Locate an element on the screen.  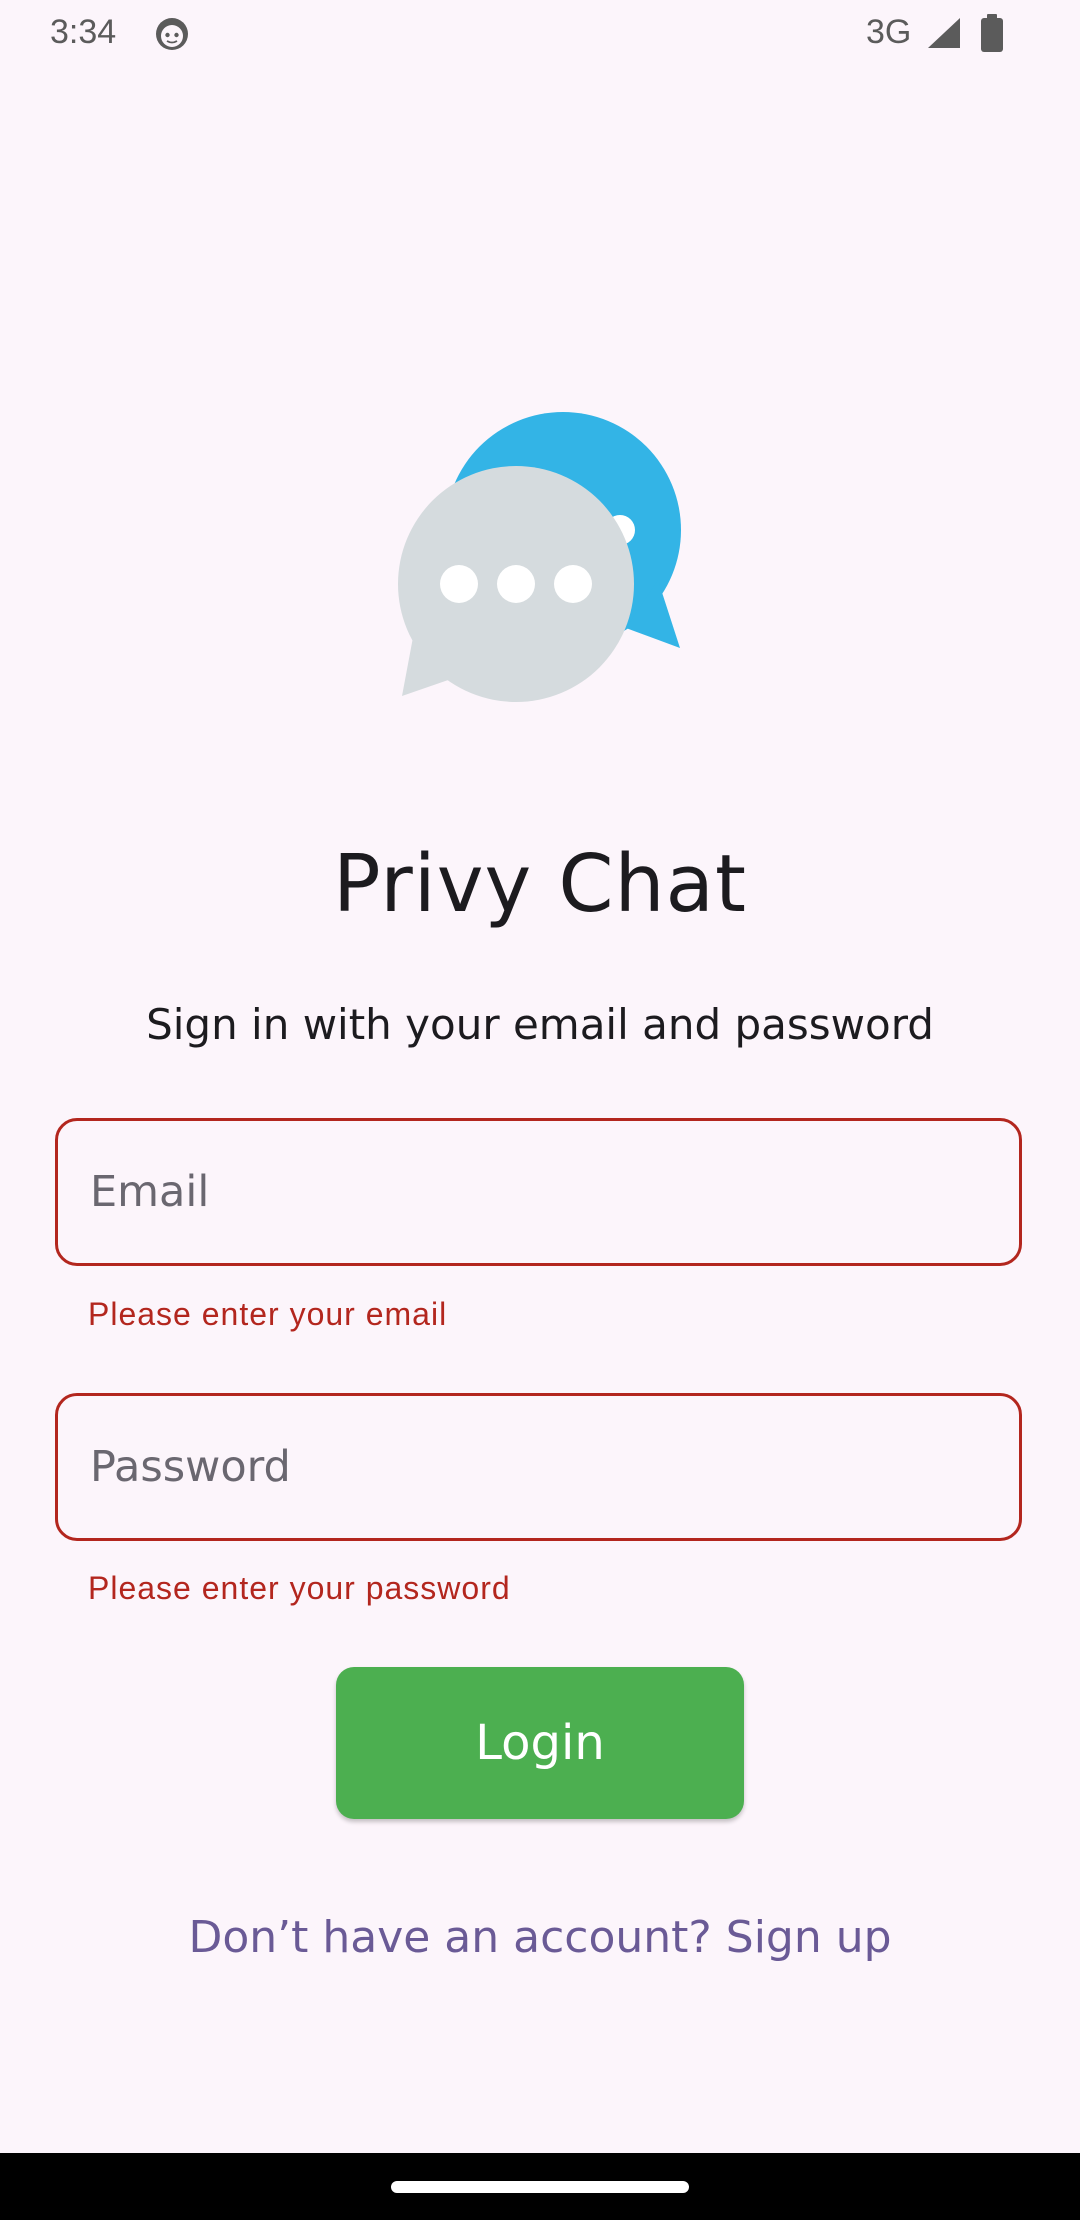
signal-icon is located at coordinates (944, 33).